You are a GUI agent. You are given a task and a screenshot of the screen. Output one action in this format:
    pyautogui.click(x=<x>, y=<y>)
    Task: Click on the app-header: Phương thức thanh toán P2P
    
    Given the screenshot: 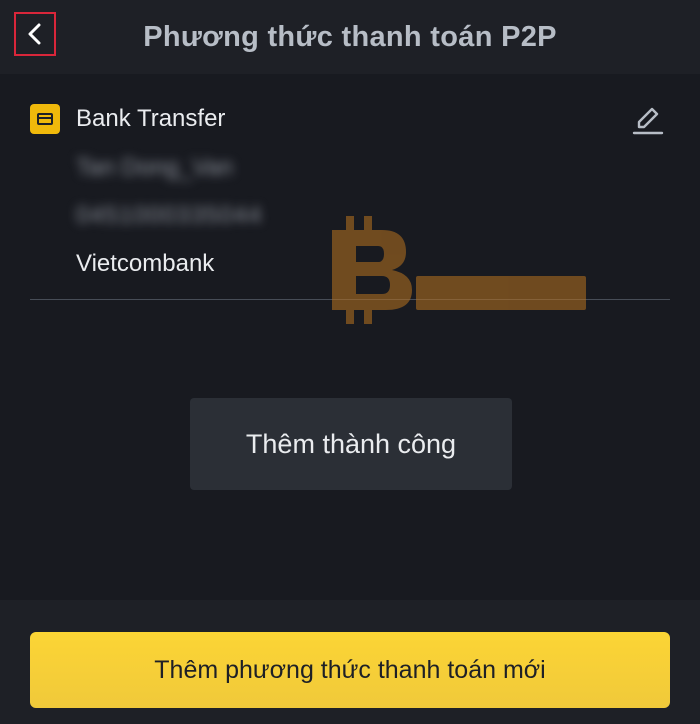 What is the action you would take?
    pyautogui.click(x=350, y=37)
    